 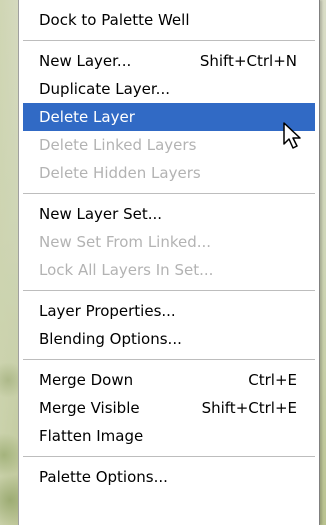 I want to click on menu-item-shortcut: Ctrl+E, so click(x=272, y=380).